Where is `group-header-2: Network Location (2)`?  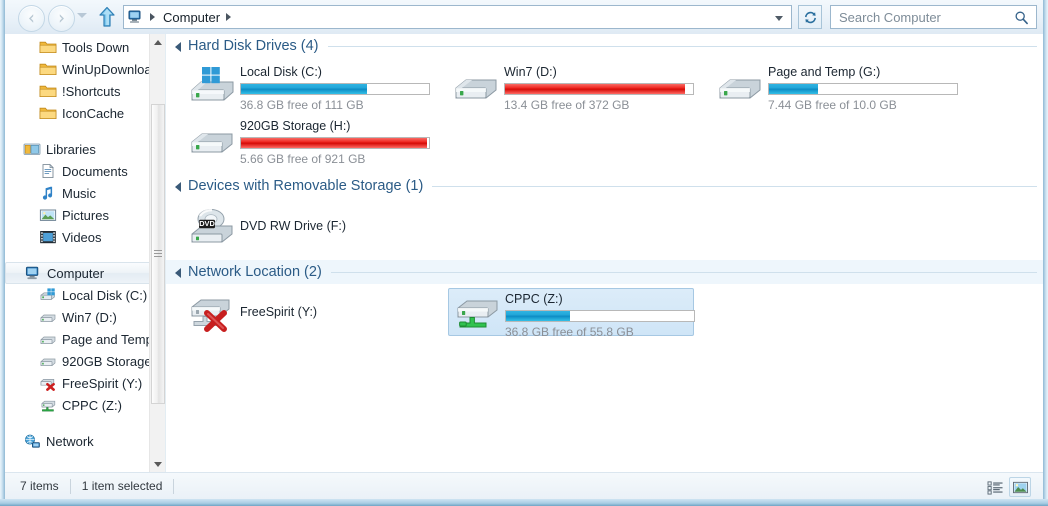
group-header-2: Network Location (2) is located at coordinates (604, 272).